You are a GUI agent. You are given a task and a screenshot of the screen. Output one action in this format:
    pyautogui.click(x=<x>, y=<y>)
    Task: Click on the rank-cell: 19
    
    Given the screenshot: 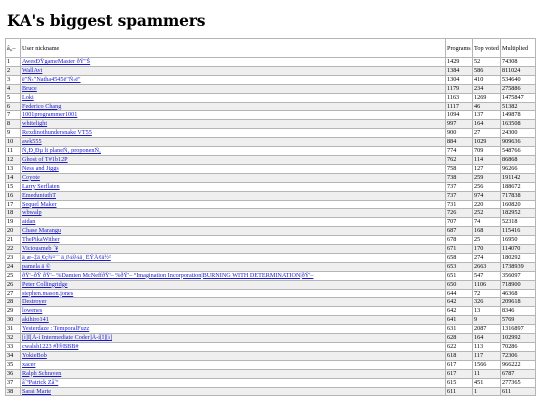 What is the action you would take?
    pyautogui.click(x=13, y=222)
    